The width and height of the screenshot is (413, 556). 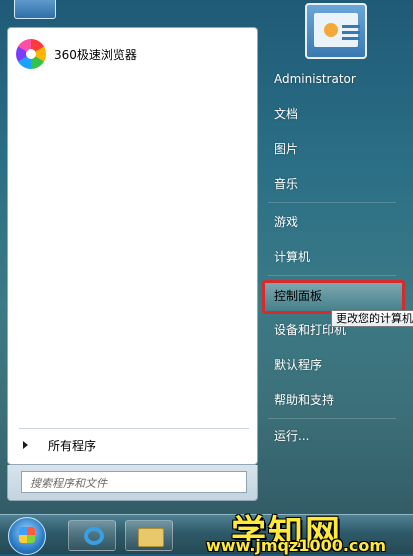 I want to click on search-input: 搜索程序和文件, so click(x=134, y=482).